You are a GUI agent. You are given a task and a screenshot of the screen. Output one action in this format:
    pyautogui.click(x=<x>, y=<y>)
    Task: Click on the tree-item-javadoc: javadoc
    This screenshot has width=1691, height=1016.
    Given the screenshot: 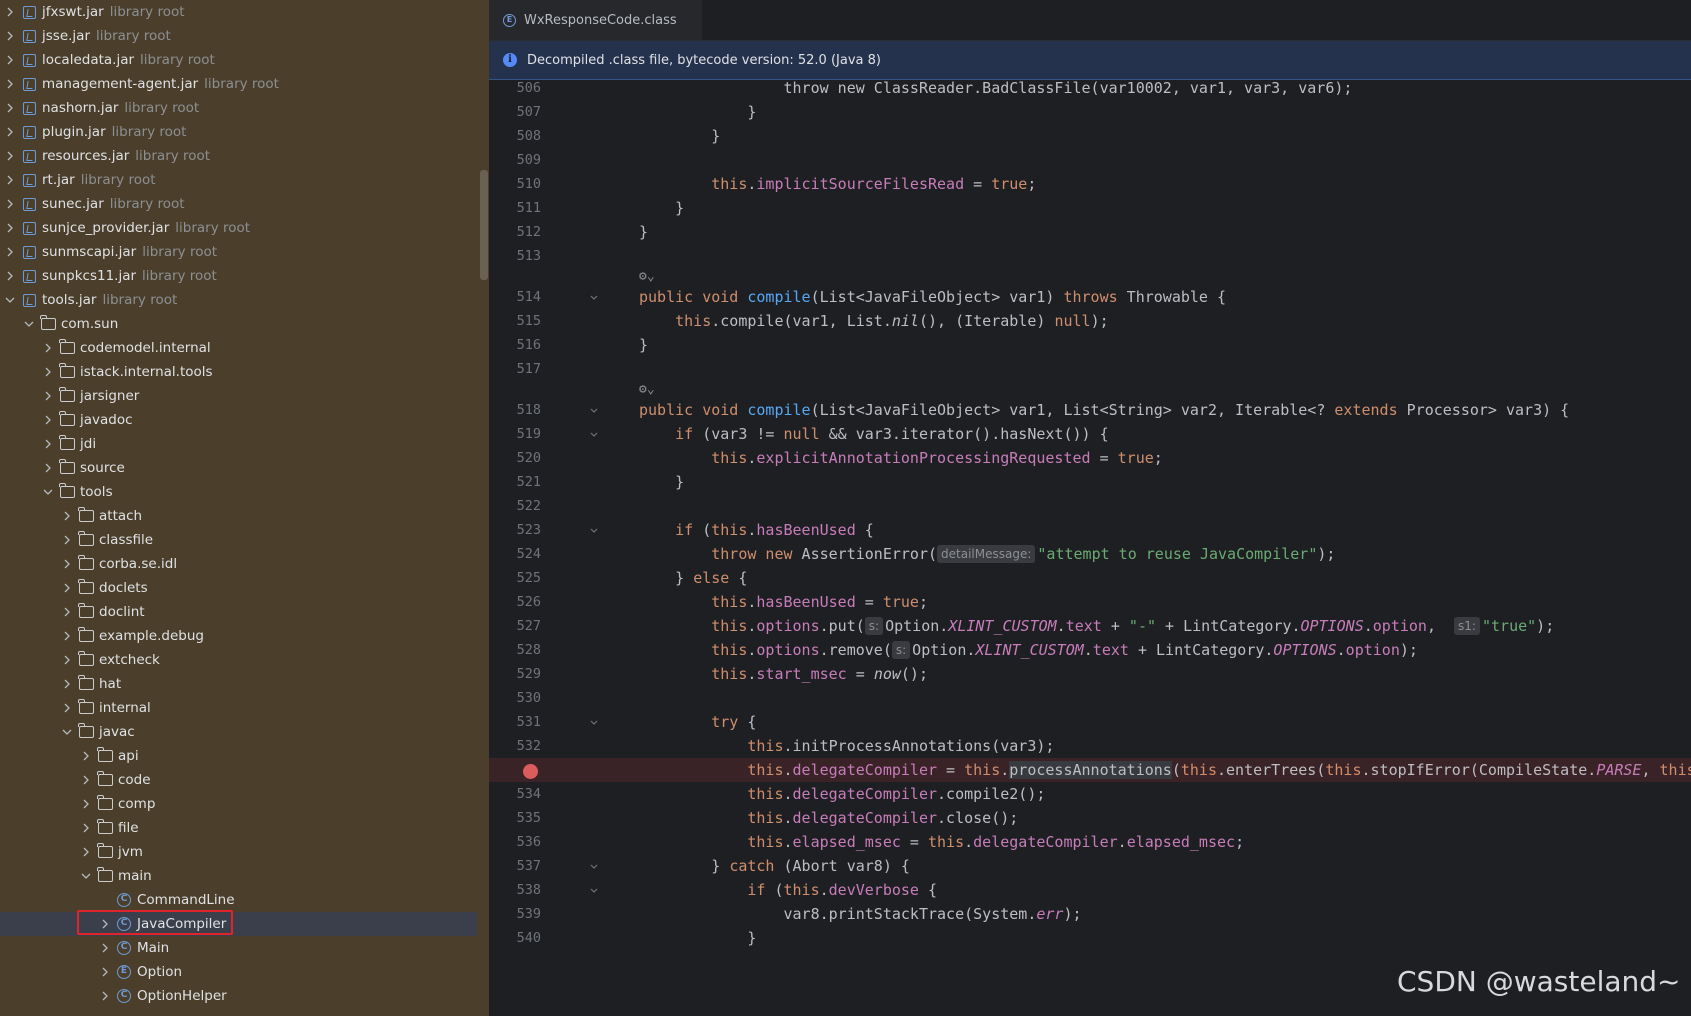 What is the action you would take?
    pyautogui.click(x=238, y=420)
    